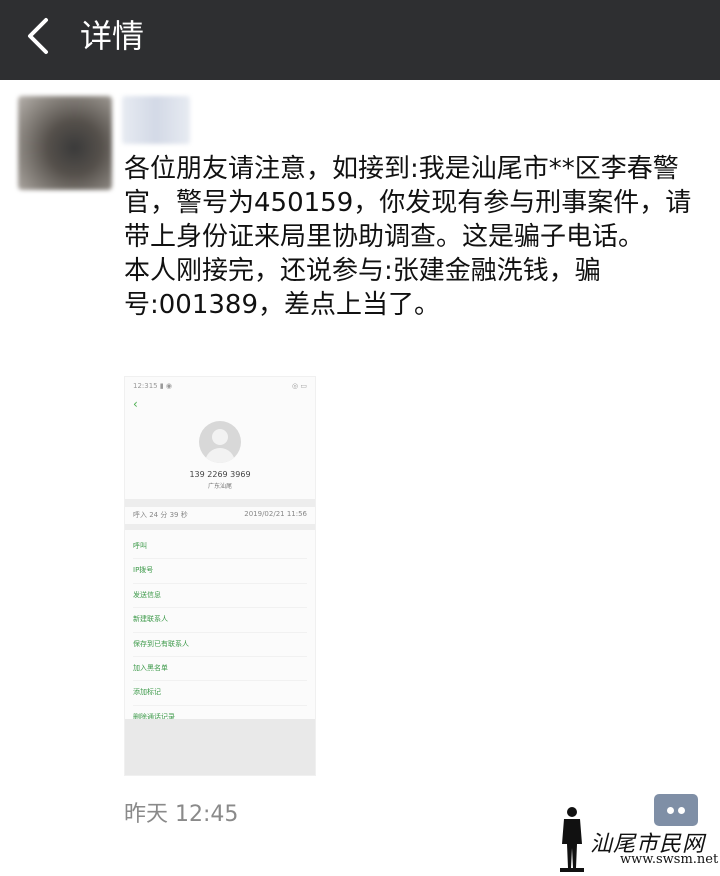  I want to click on mini-call-record: 呼入 24 分 39 秒 2019/02/21 11:56, so click(220, 515).